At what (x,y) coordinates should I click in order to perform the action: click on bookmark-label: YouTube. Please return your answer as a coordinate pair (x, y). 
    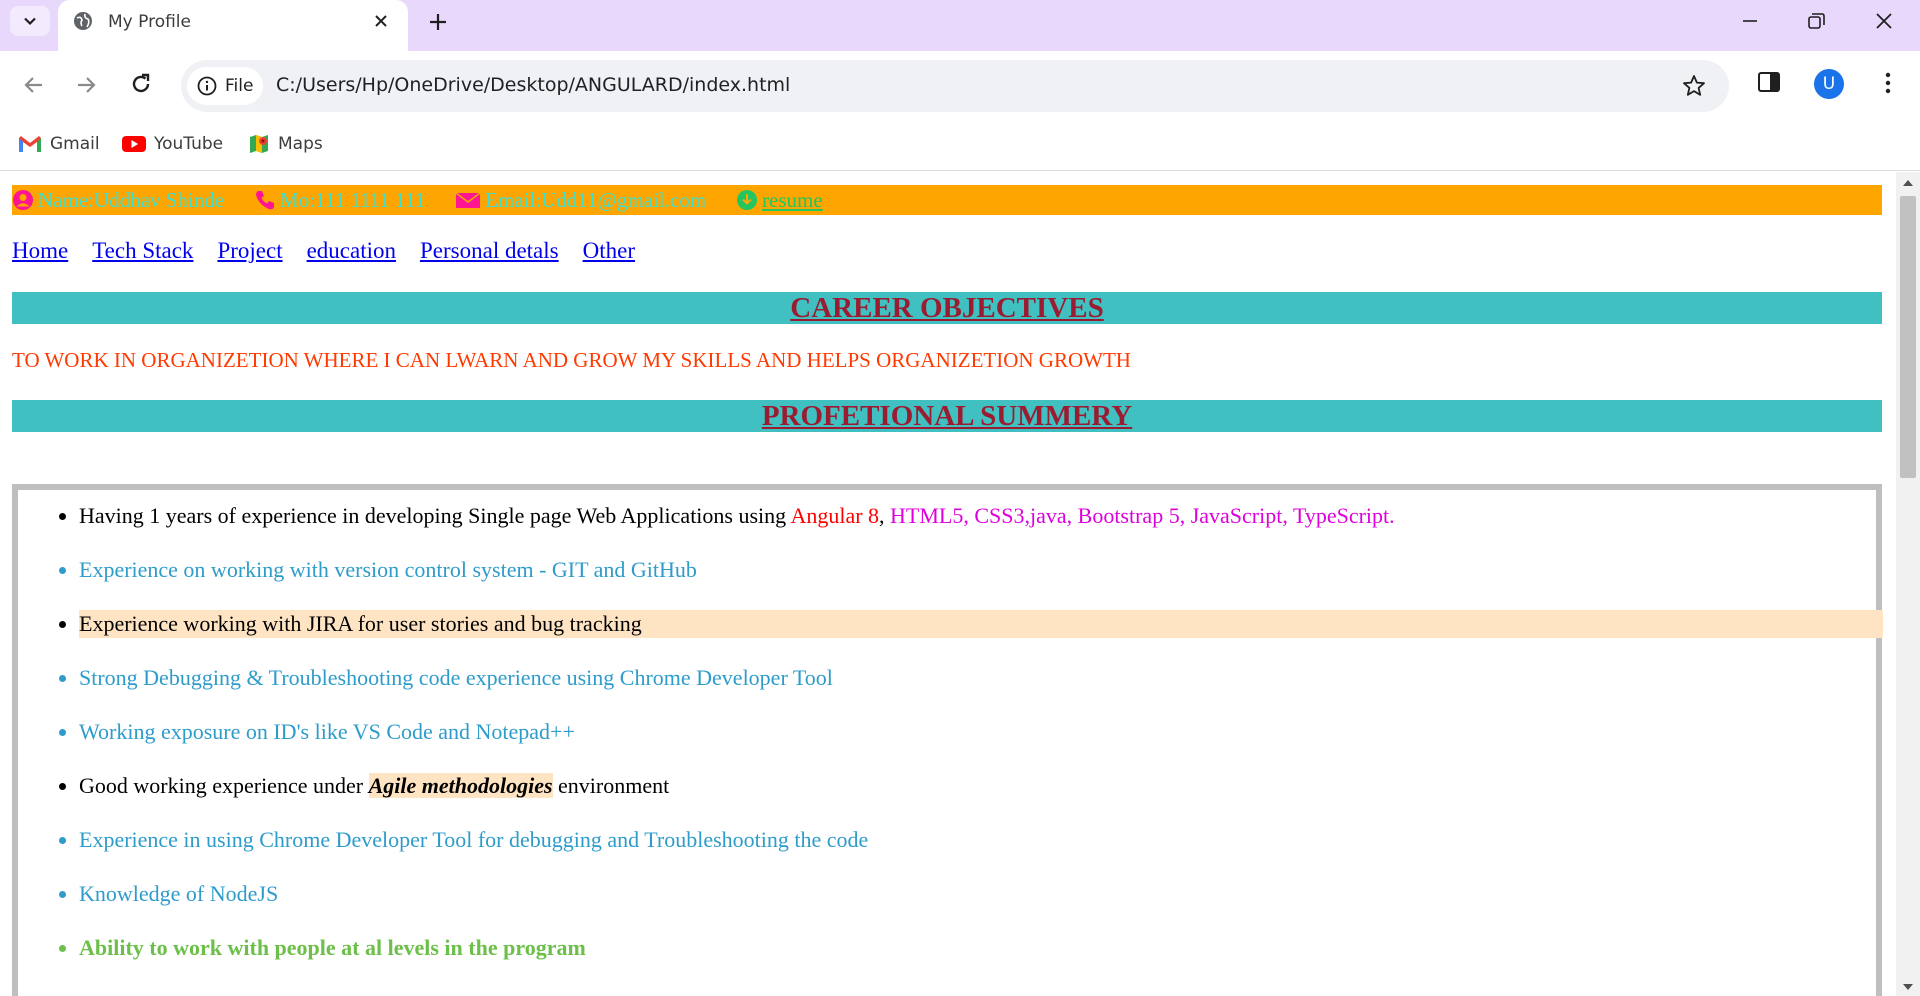
    Looking at the image, I should click on (189, 144).